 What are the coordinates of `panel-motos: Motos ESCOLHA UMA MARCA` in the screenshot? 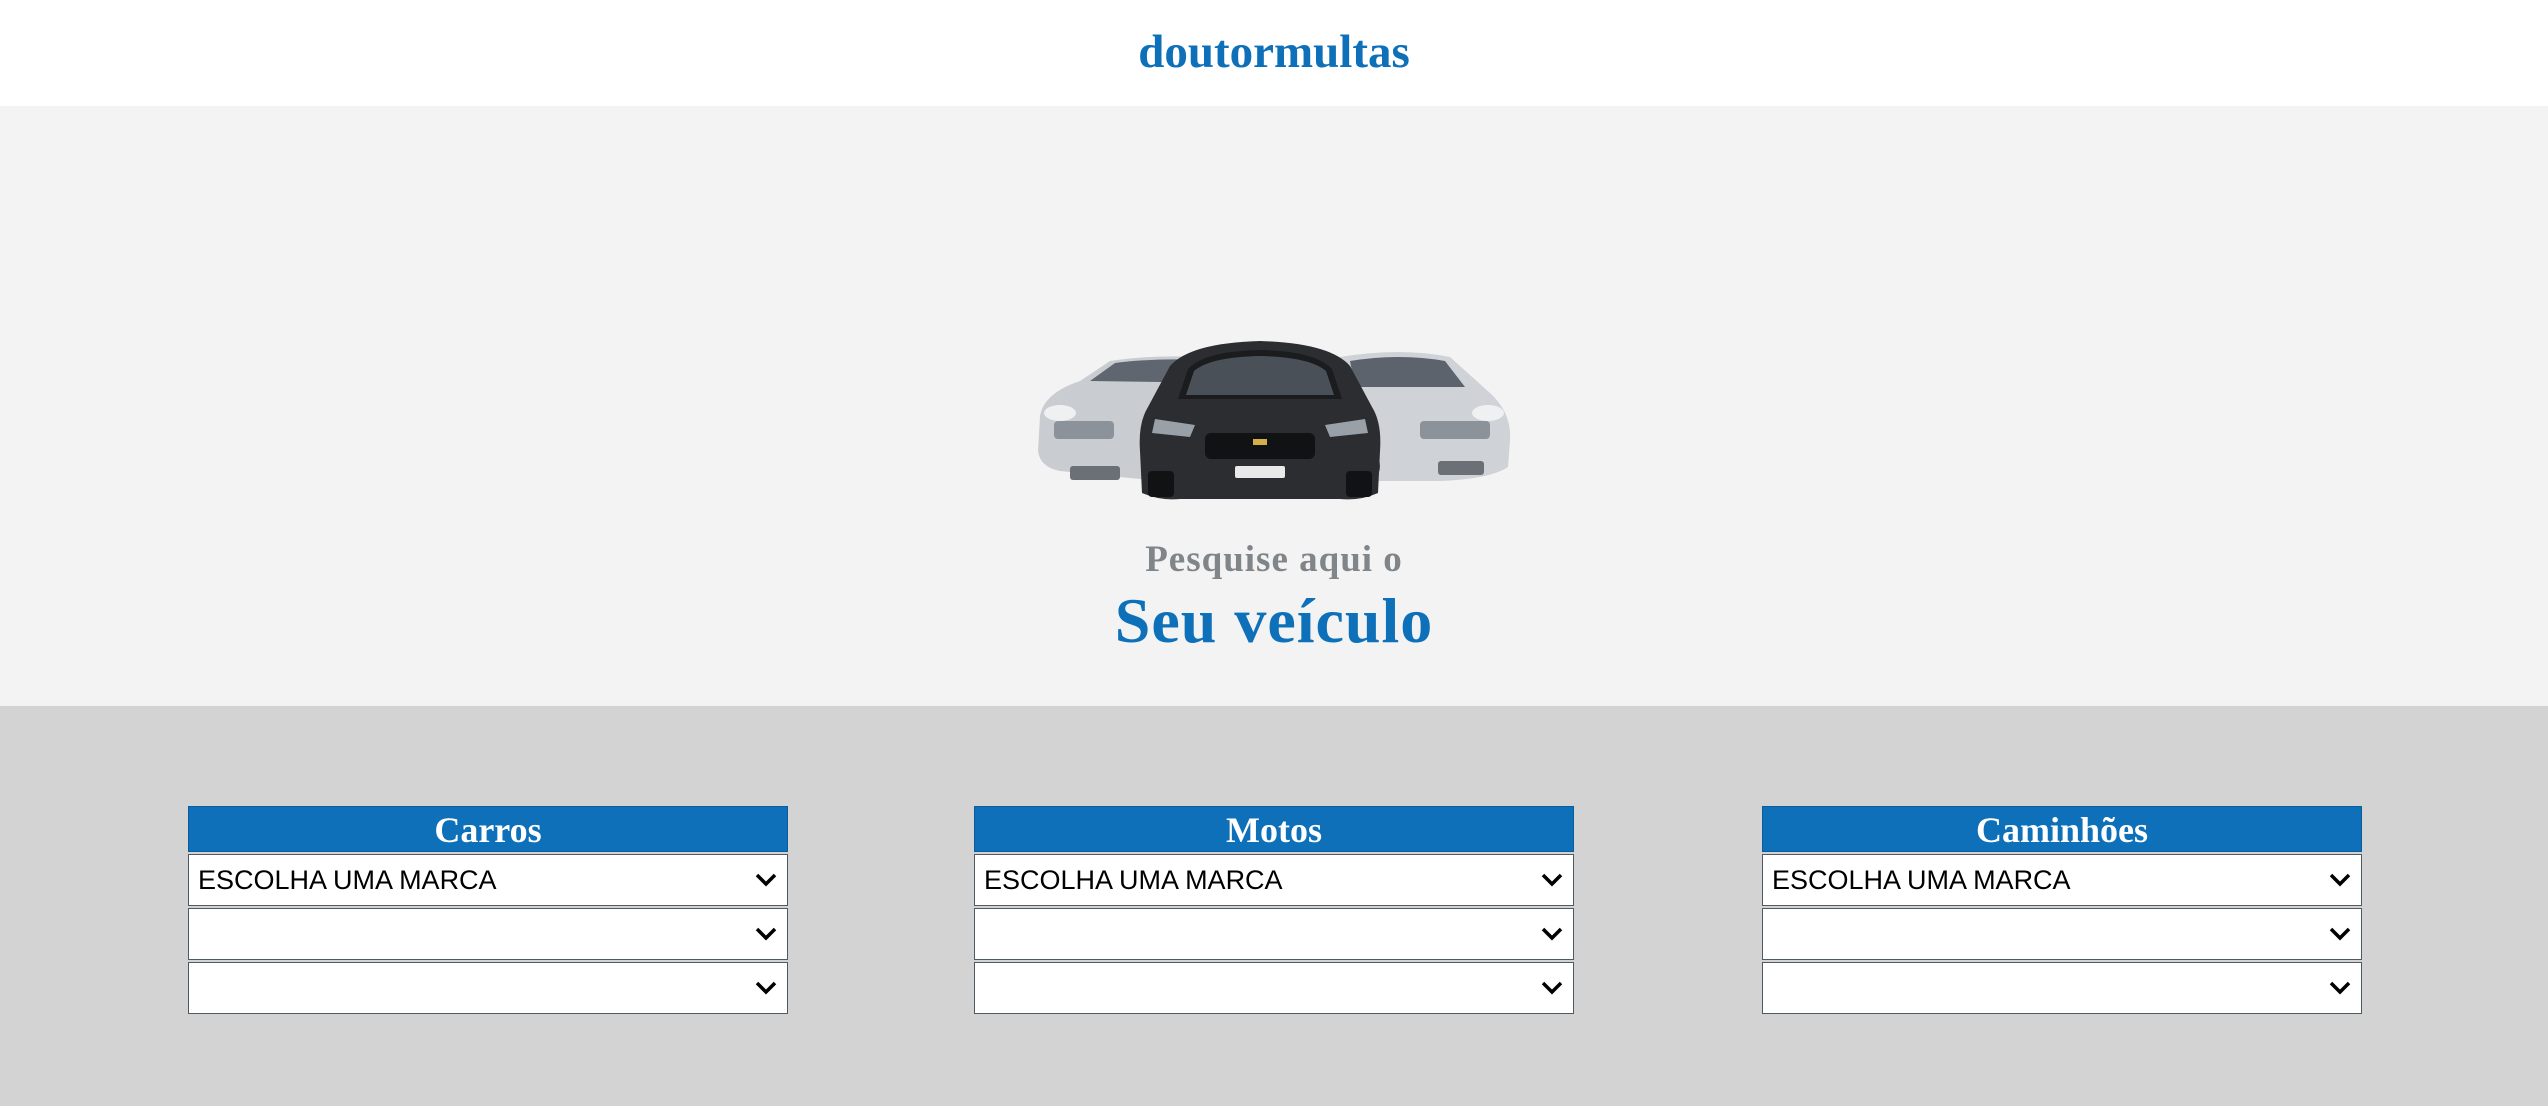 It's located at (1274, 910).